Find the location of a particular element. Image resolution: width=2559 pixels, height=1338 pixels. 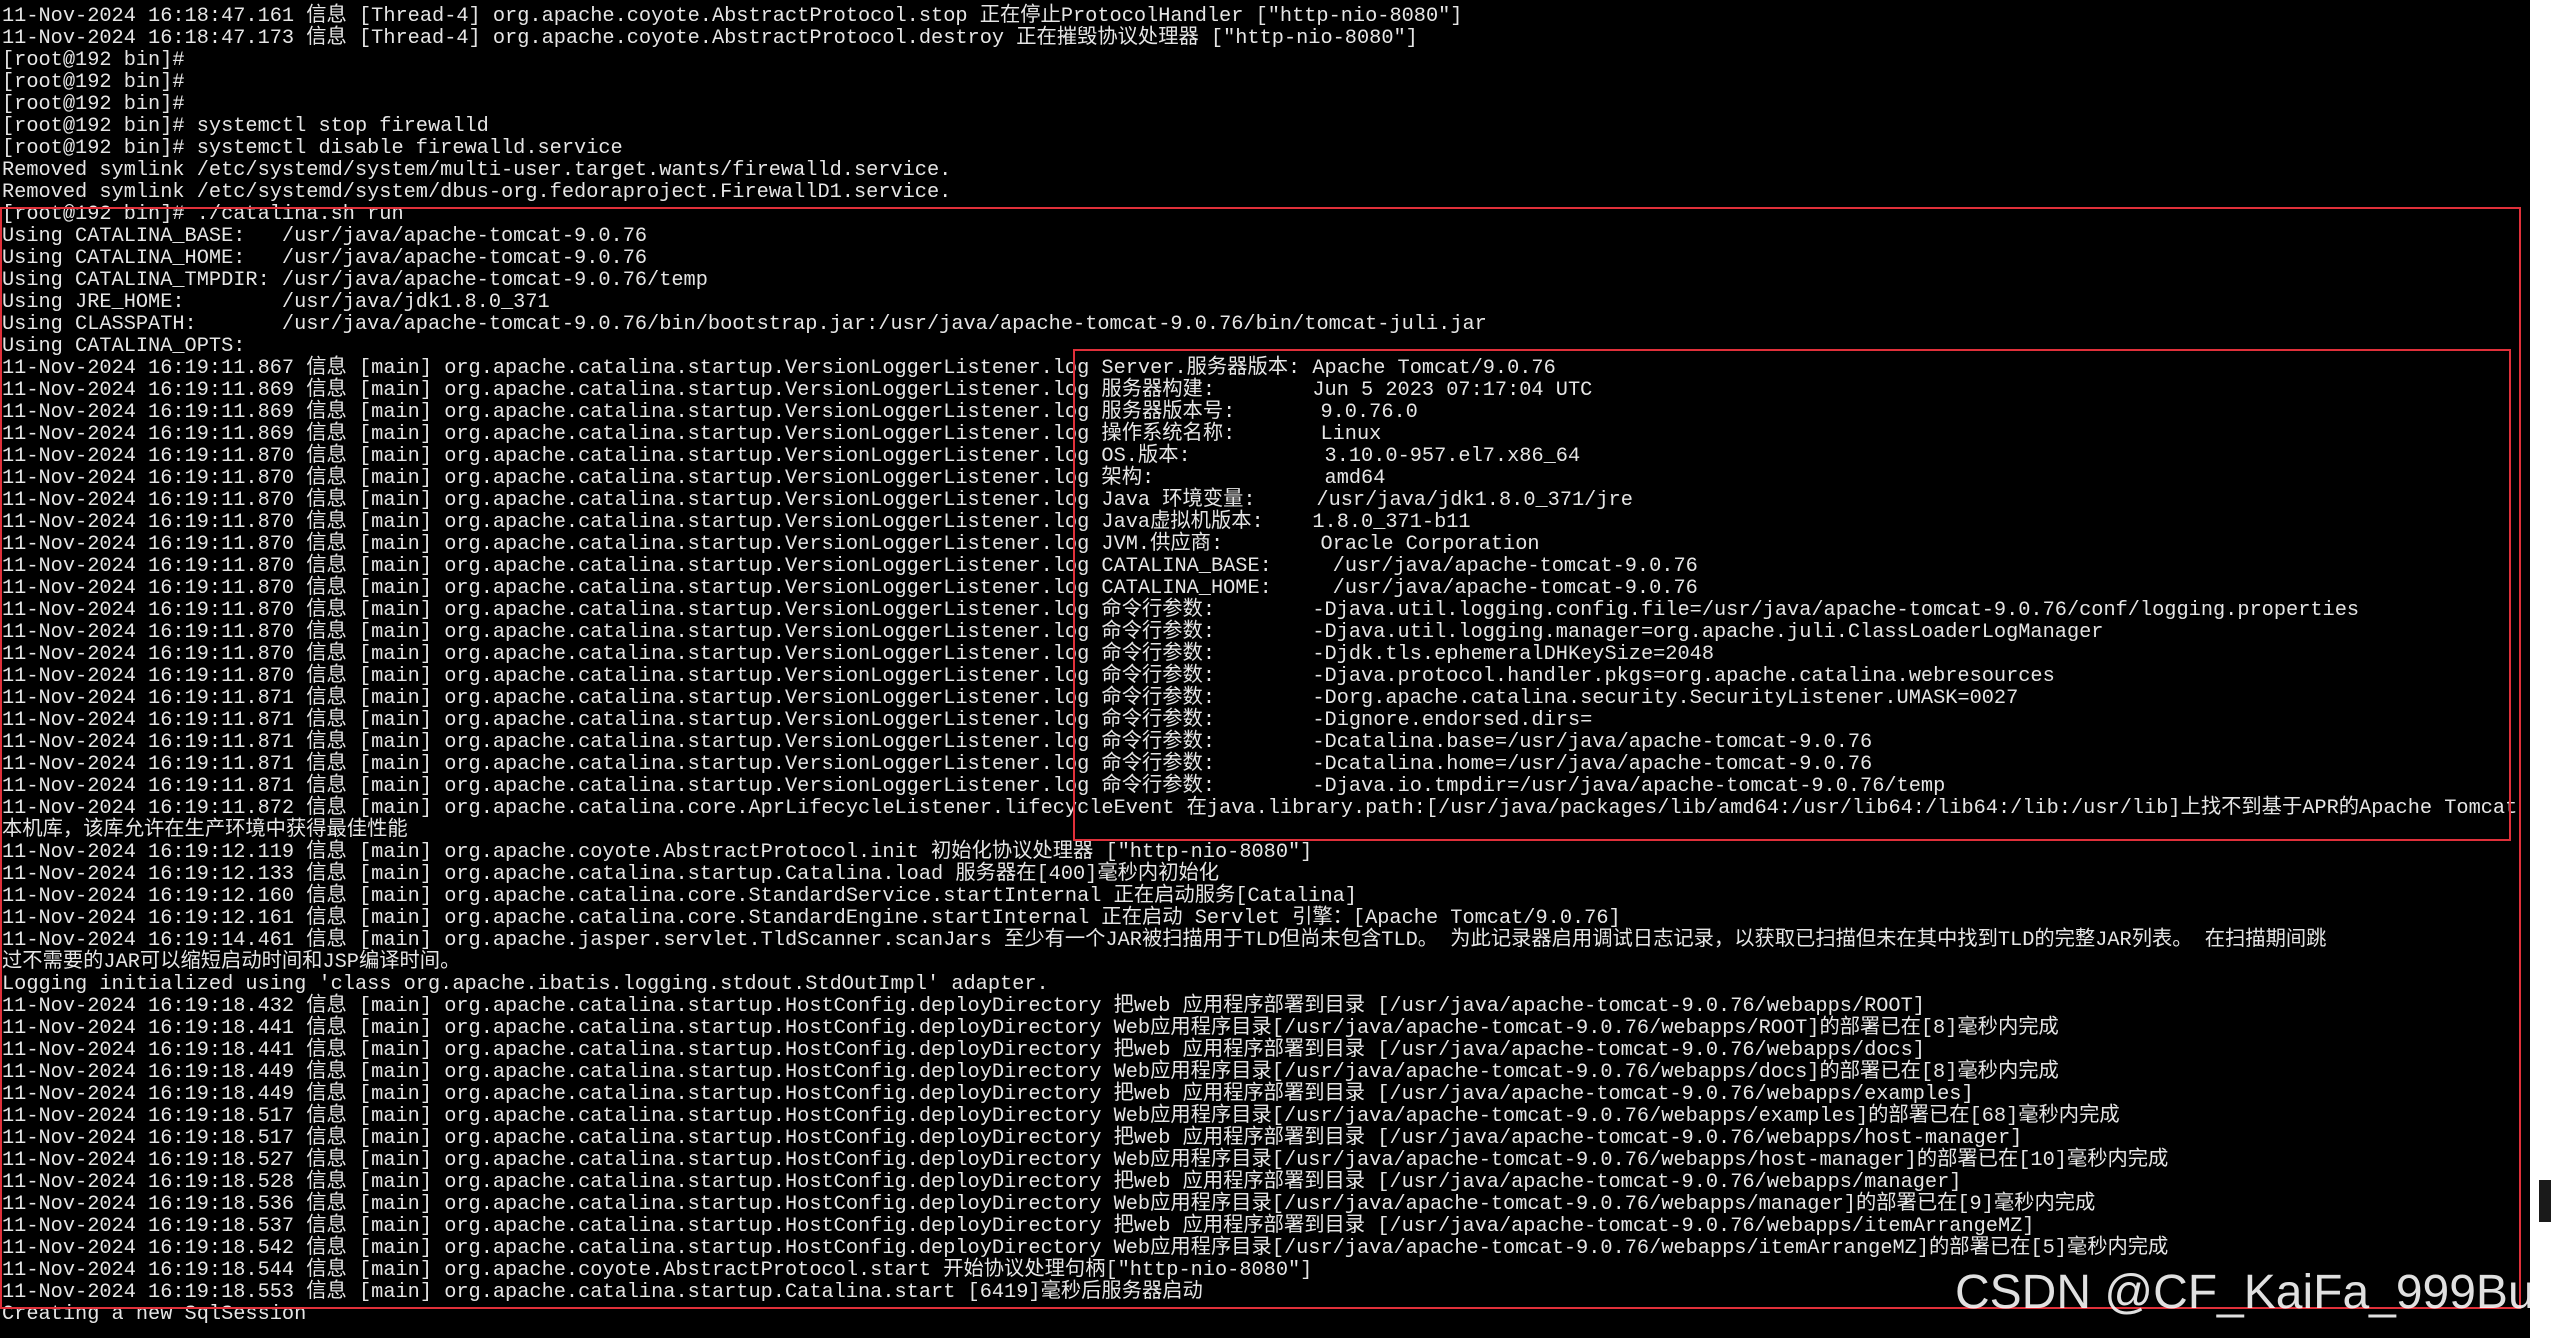

terminal-line: [root@192 bin]# systemctl stop firewalld is located at coordinates (245, 126).